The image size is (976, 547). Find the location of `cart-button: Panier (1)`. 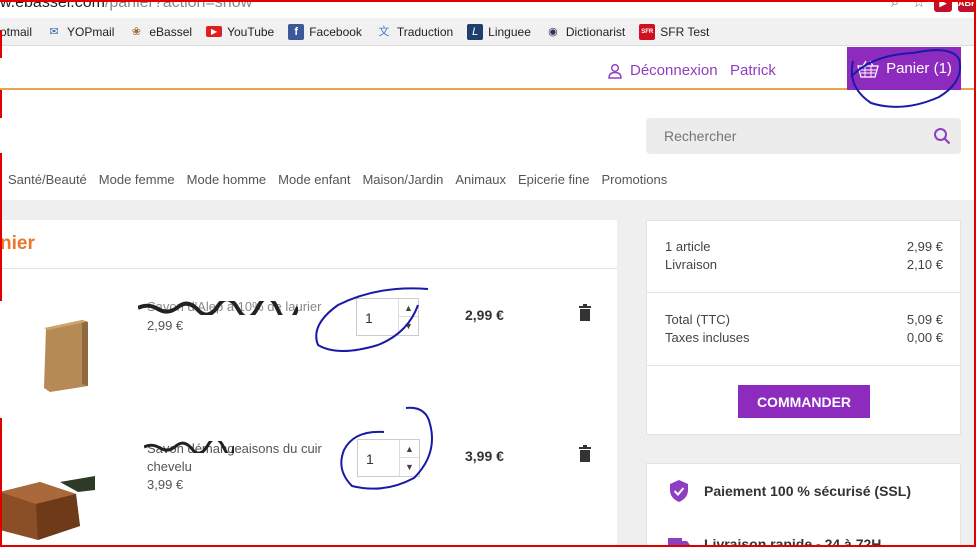

cart-button: Panier (1) is located at coordinates (904, 68).